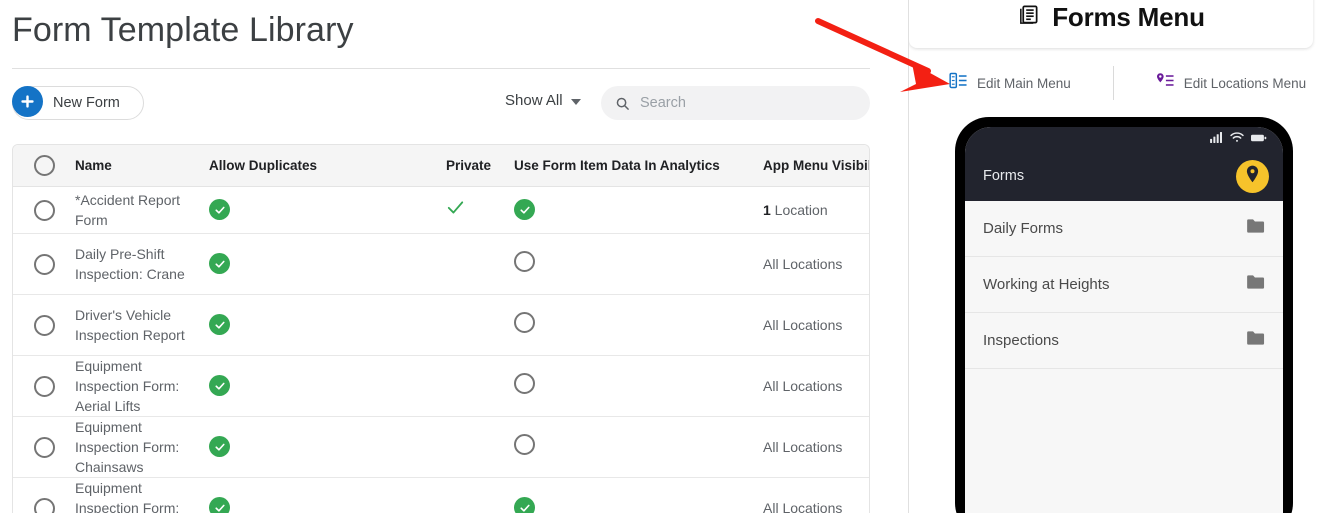 The width and height of the screenshot is (1319, 513). What do you see at coordinates (86, 103) in the screenshot?
I see `new-form-label: New Form` at bounding box center [86, 103].